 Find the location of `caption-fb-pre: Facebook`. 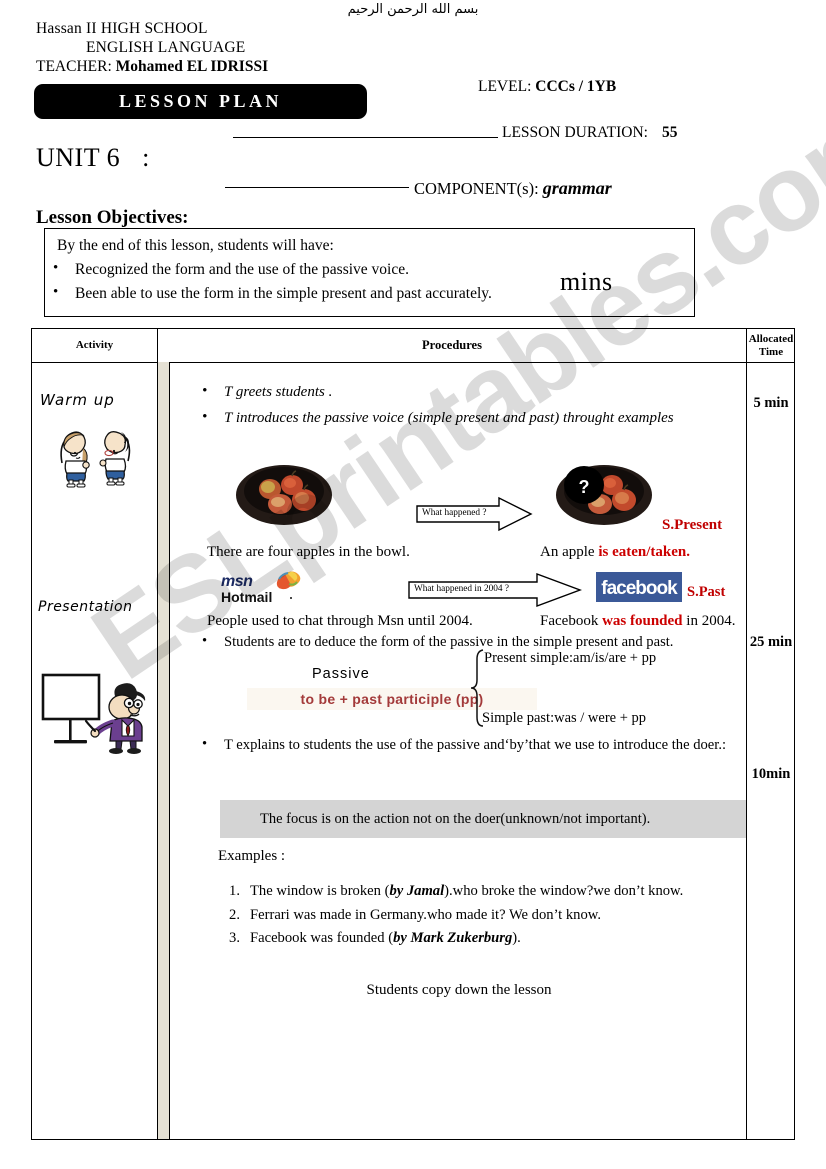

caption-fb-pre: Facebook is located at coordinates (571, 621).